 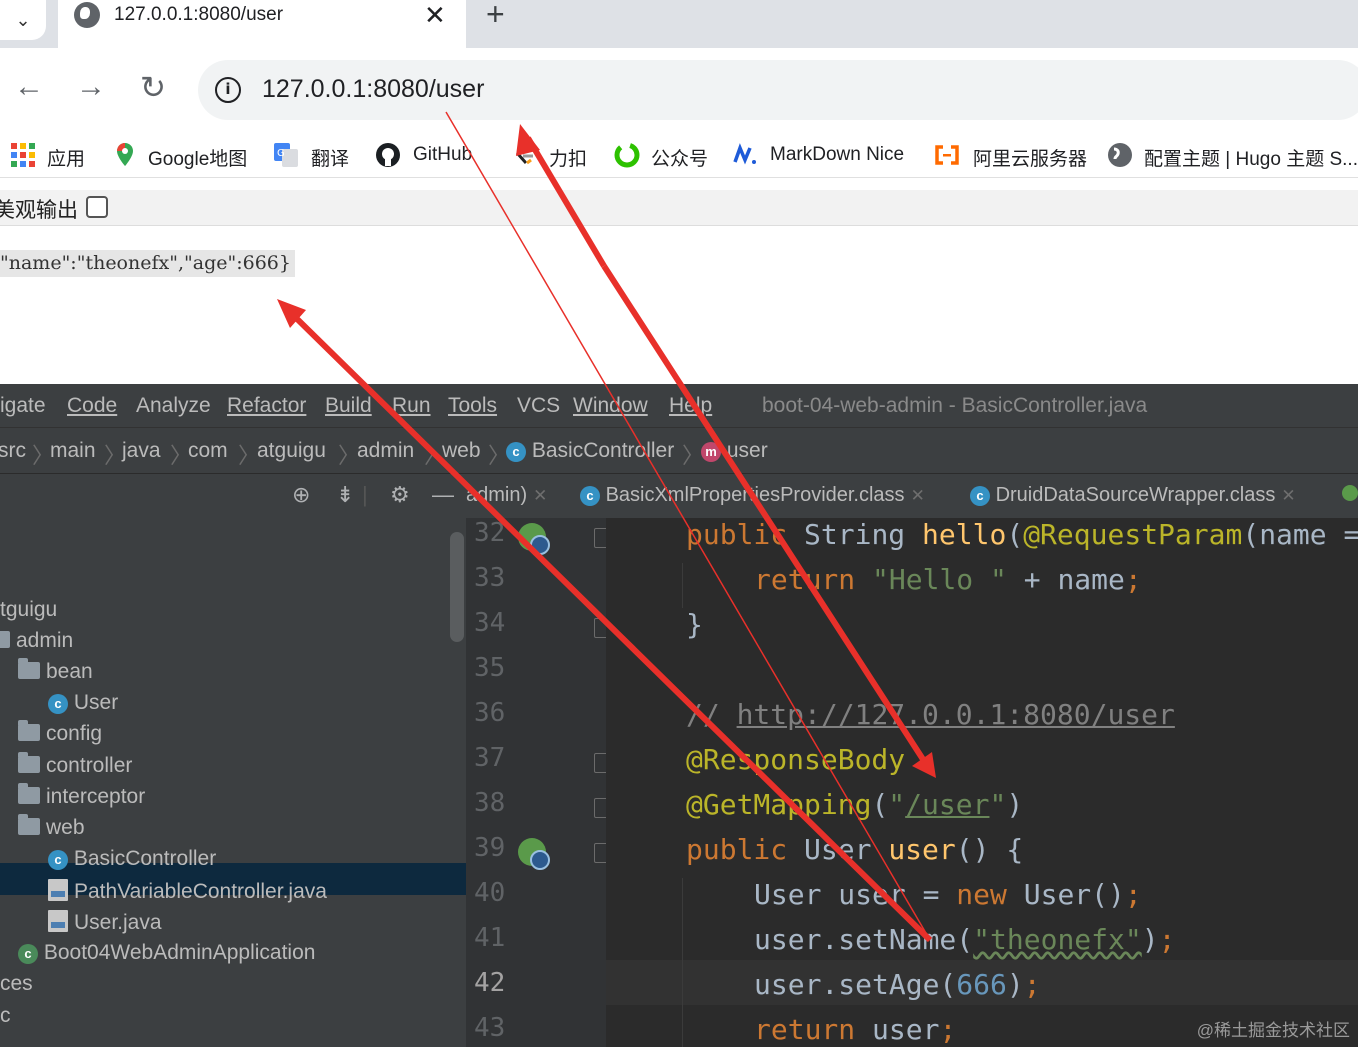 I want to click on menu-window: Window, so click(x=610, y=406).